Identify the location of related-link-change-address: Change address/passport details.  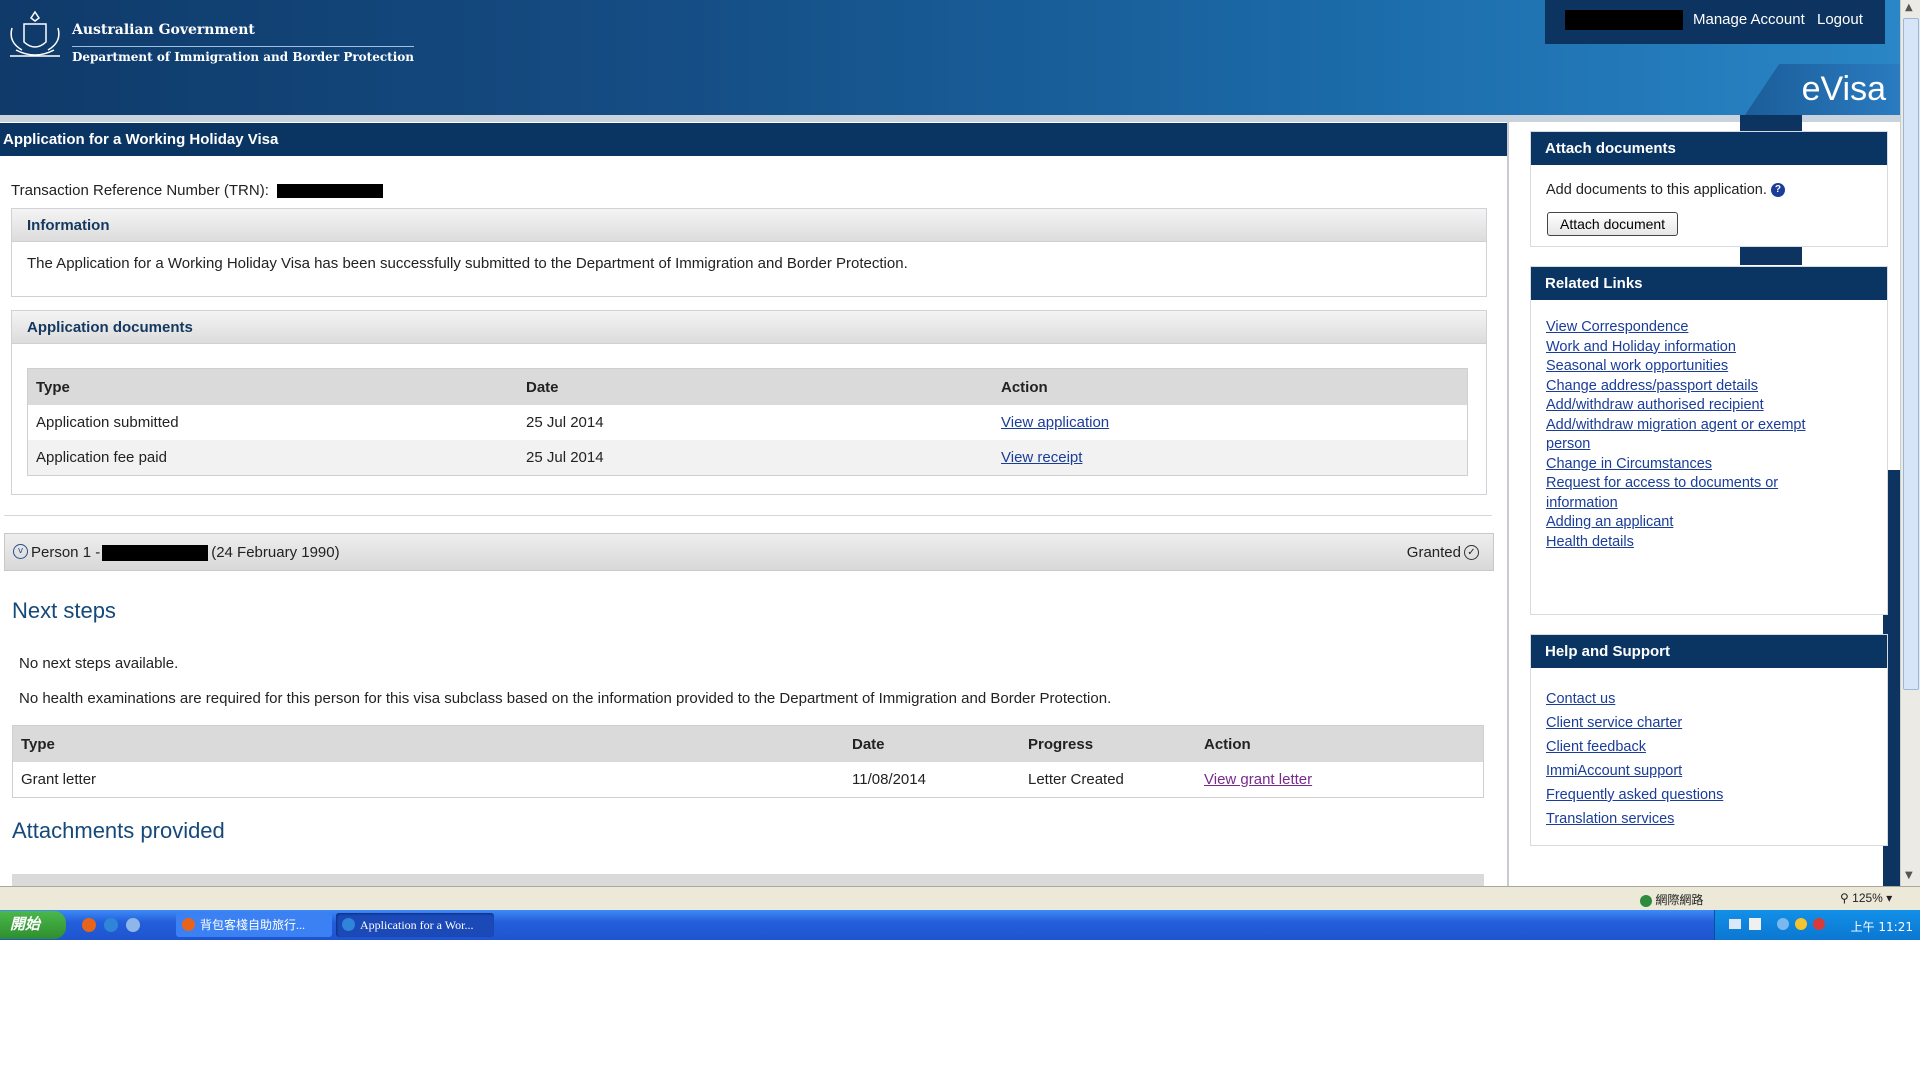
(1696, 387).